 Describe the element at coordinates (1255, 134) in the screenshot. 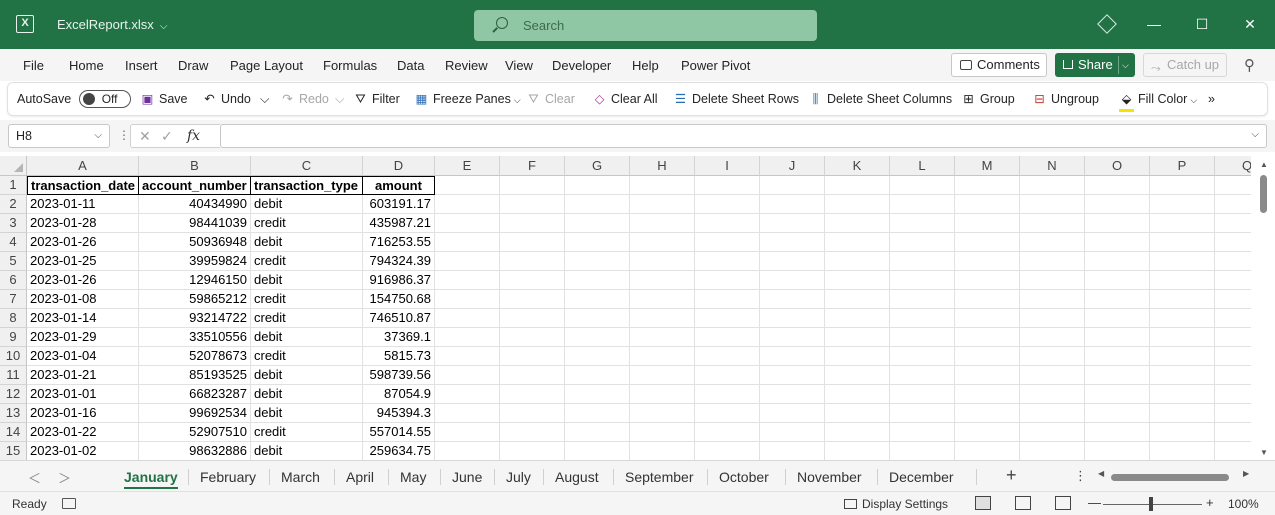

I see `expand-formula-bar-icon: ⌵` at that location.